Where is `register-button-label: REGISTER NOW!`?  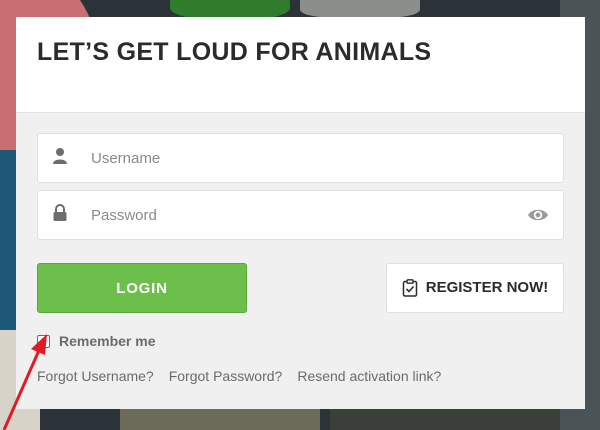
register-button-label: REGISTER NOW! is located at coordinates (487, 287).